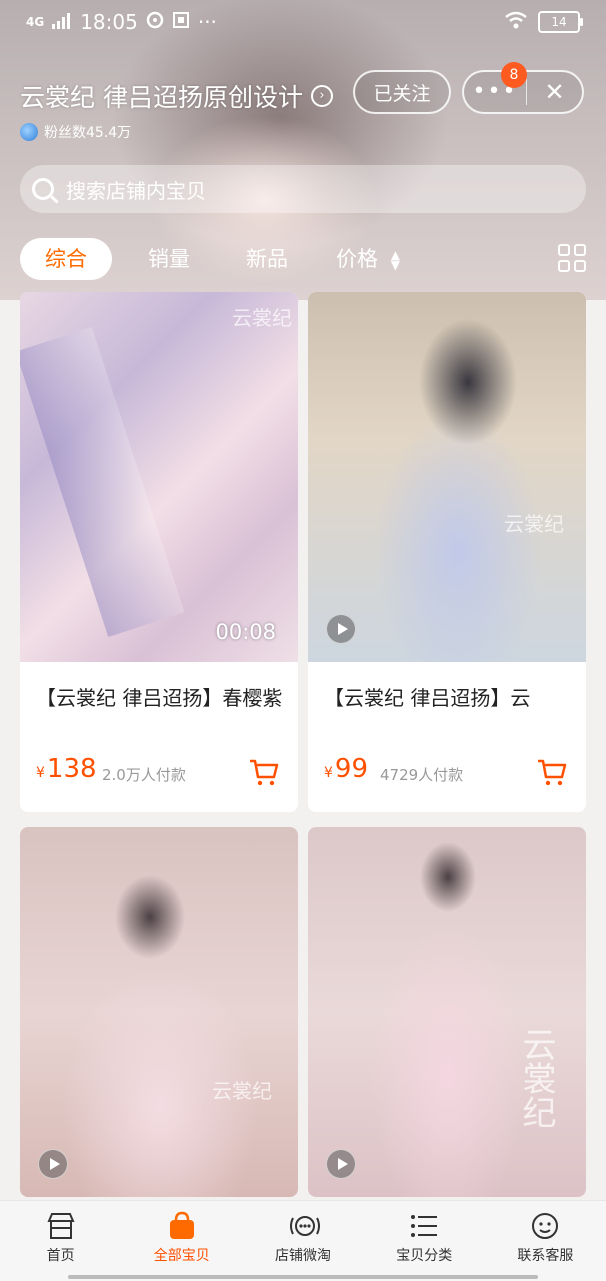 The width and height of the screenshot is (606, 1281). I want to click on shop-name: 云裳纪 律吕迢扬原创设计 ›, so click(176, 96).